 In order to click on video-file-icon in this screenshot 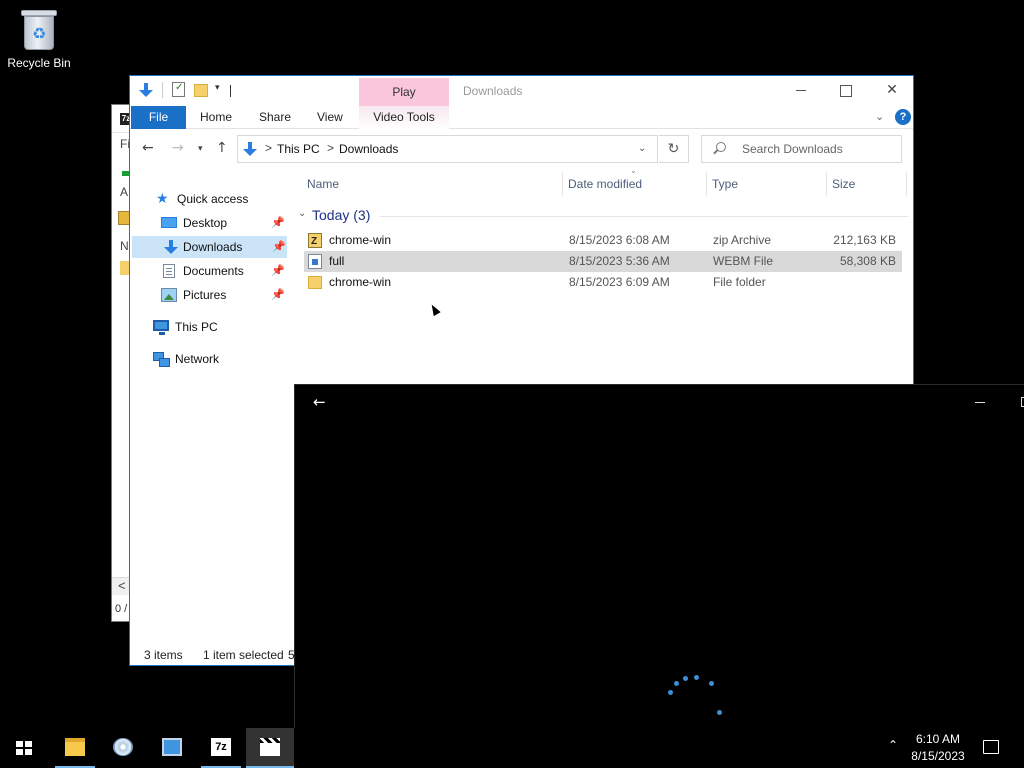, I will do `click(315, 261)`.